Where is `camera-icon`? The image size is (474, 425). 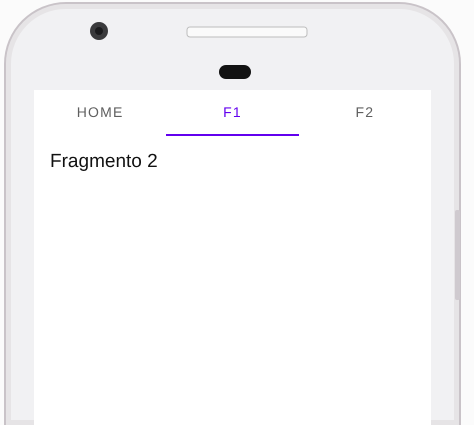
camera-icon is located at coordinates (99, 31).